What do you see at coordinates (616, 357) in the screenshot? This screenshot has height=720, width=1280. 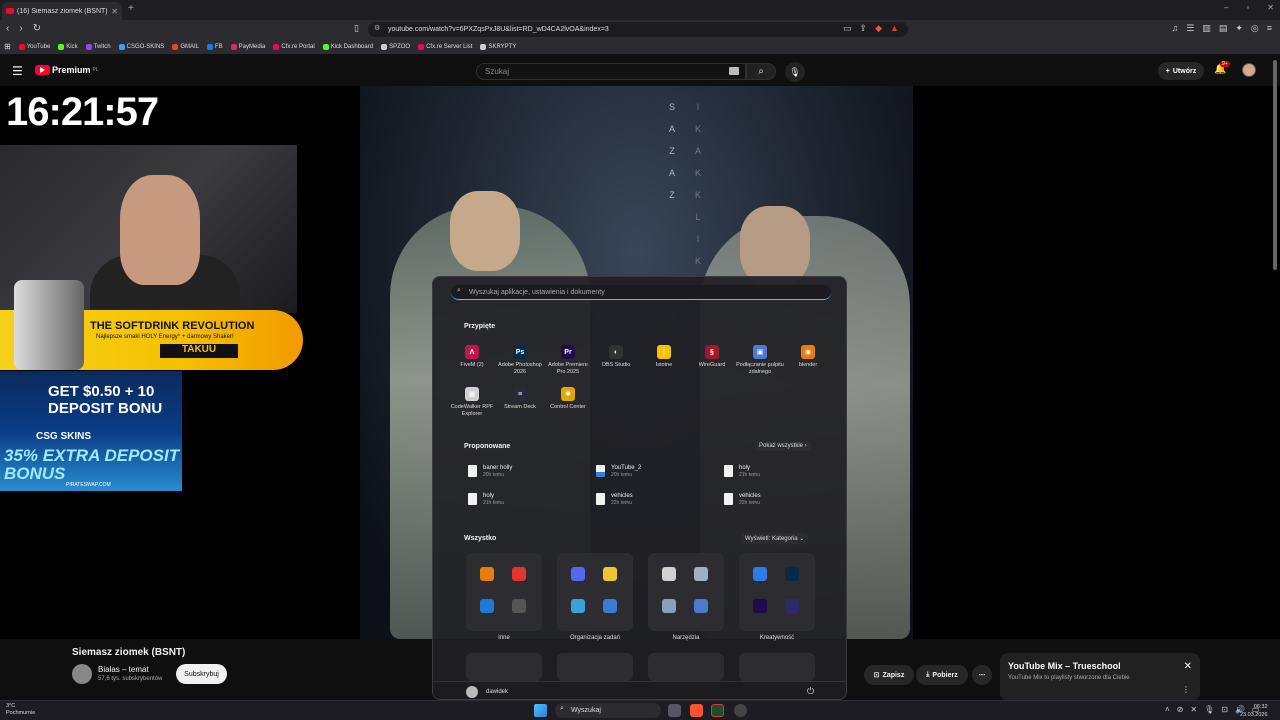 I see `pinned-app: ◐ OBS Studio` at bounding box center [616, 357].